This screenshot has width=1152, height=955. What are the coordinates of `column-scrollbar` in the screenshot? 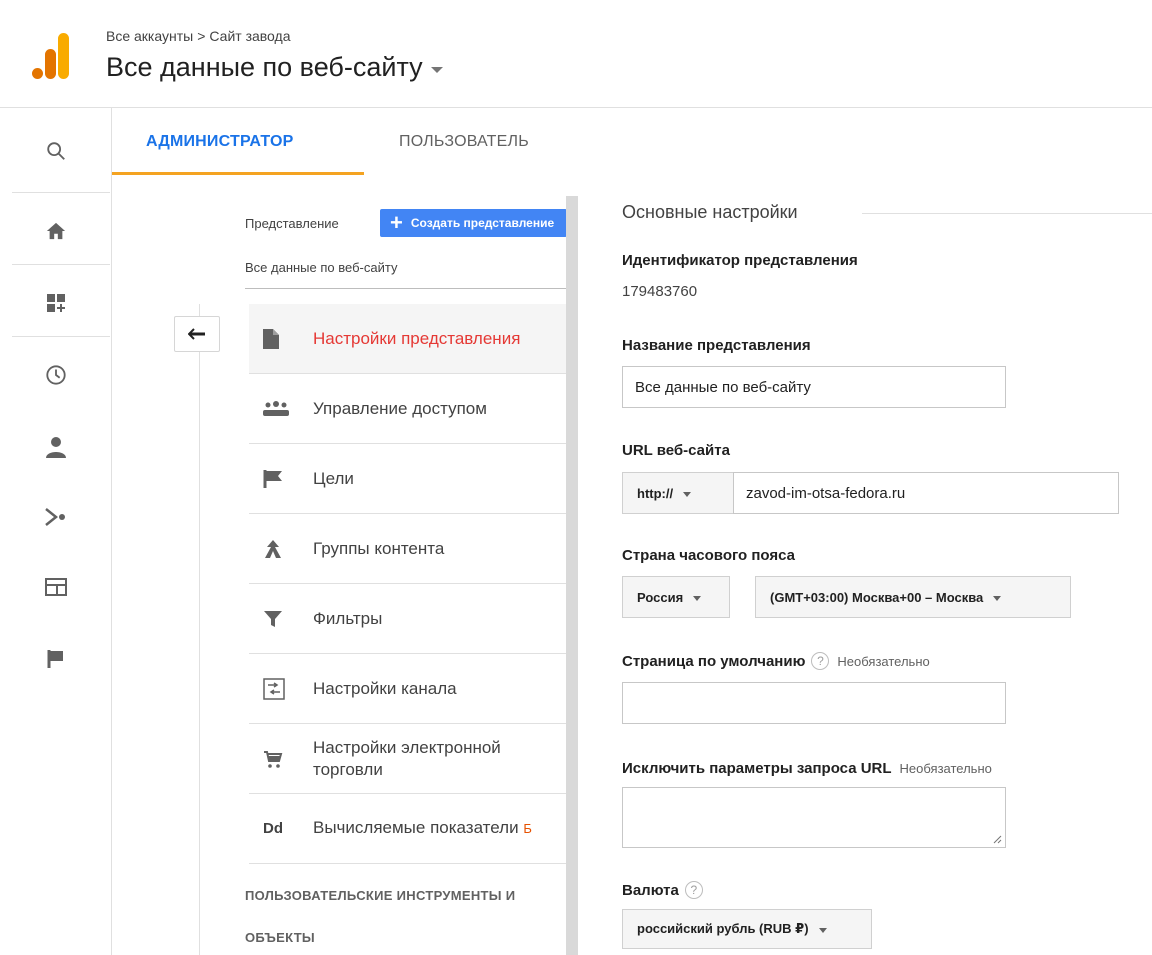 It's located at (572, 575).